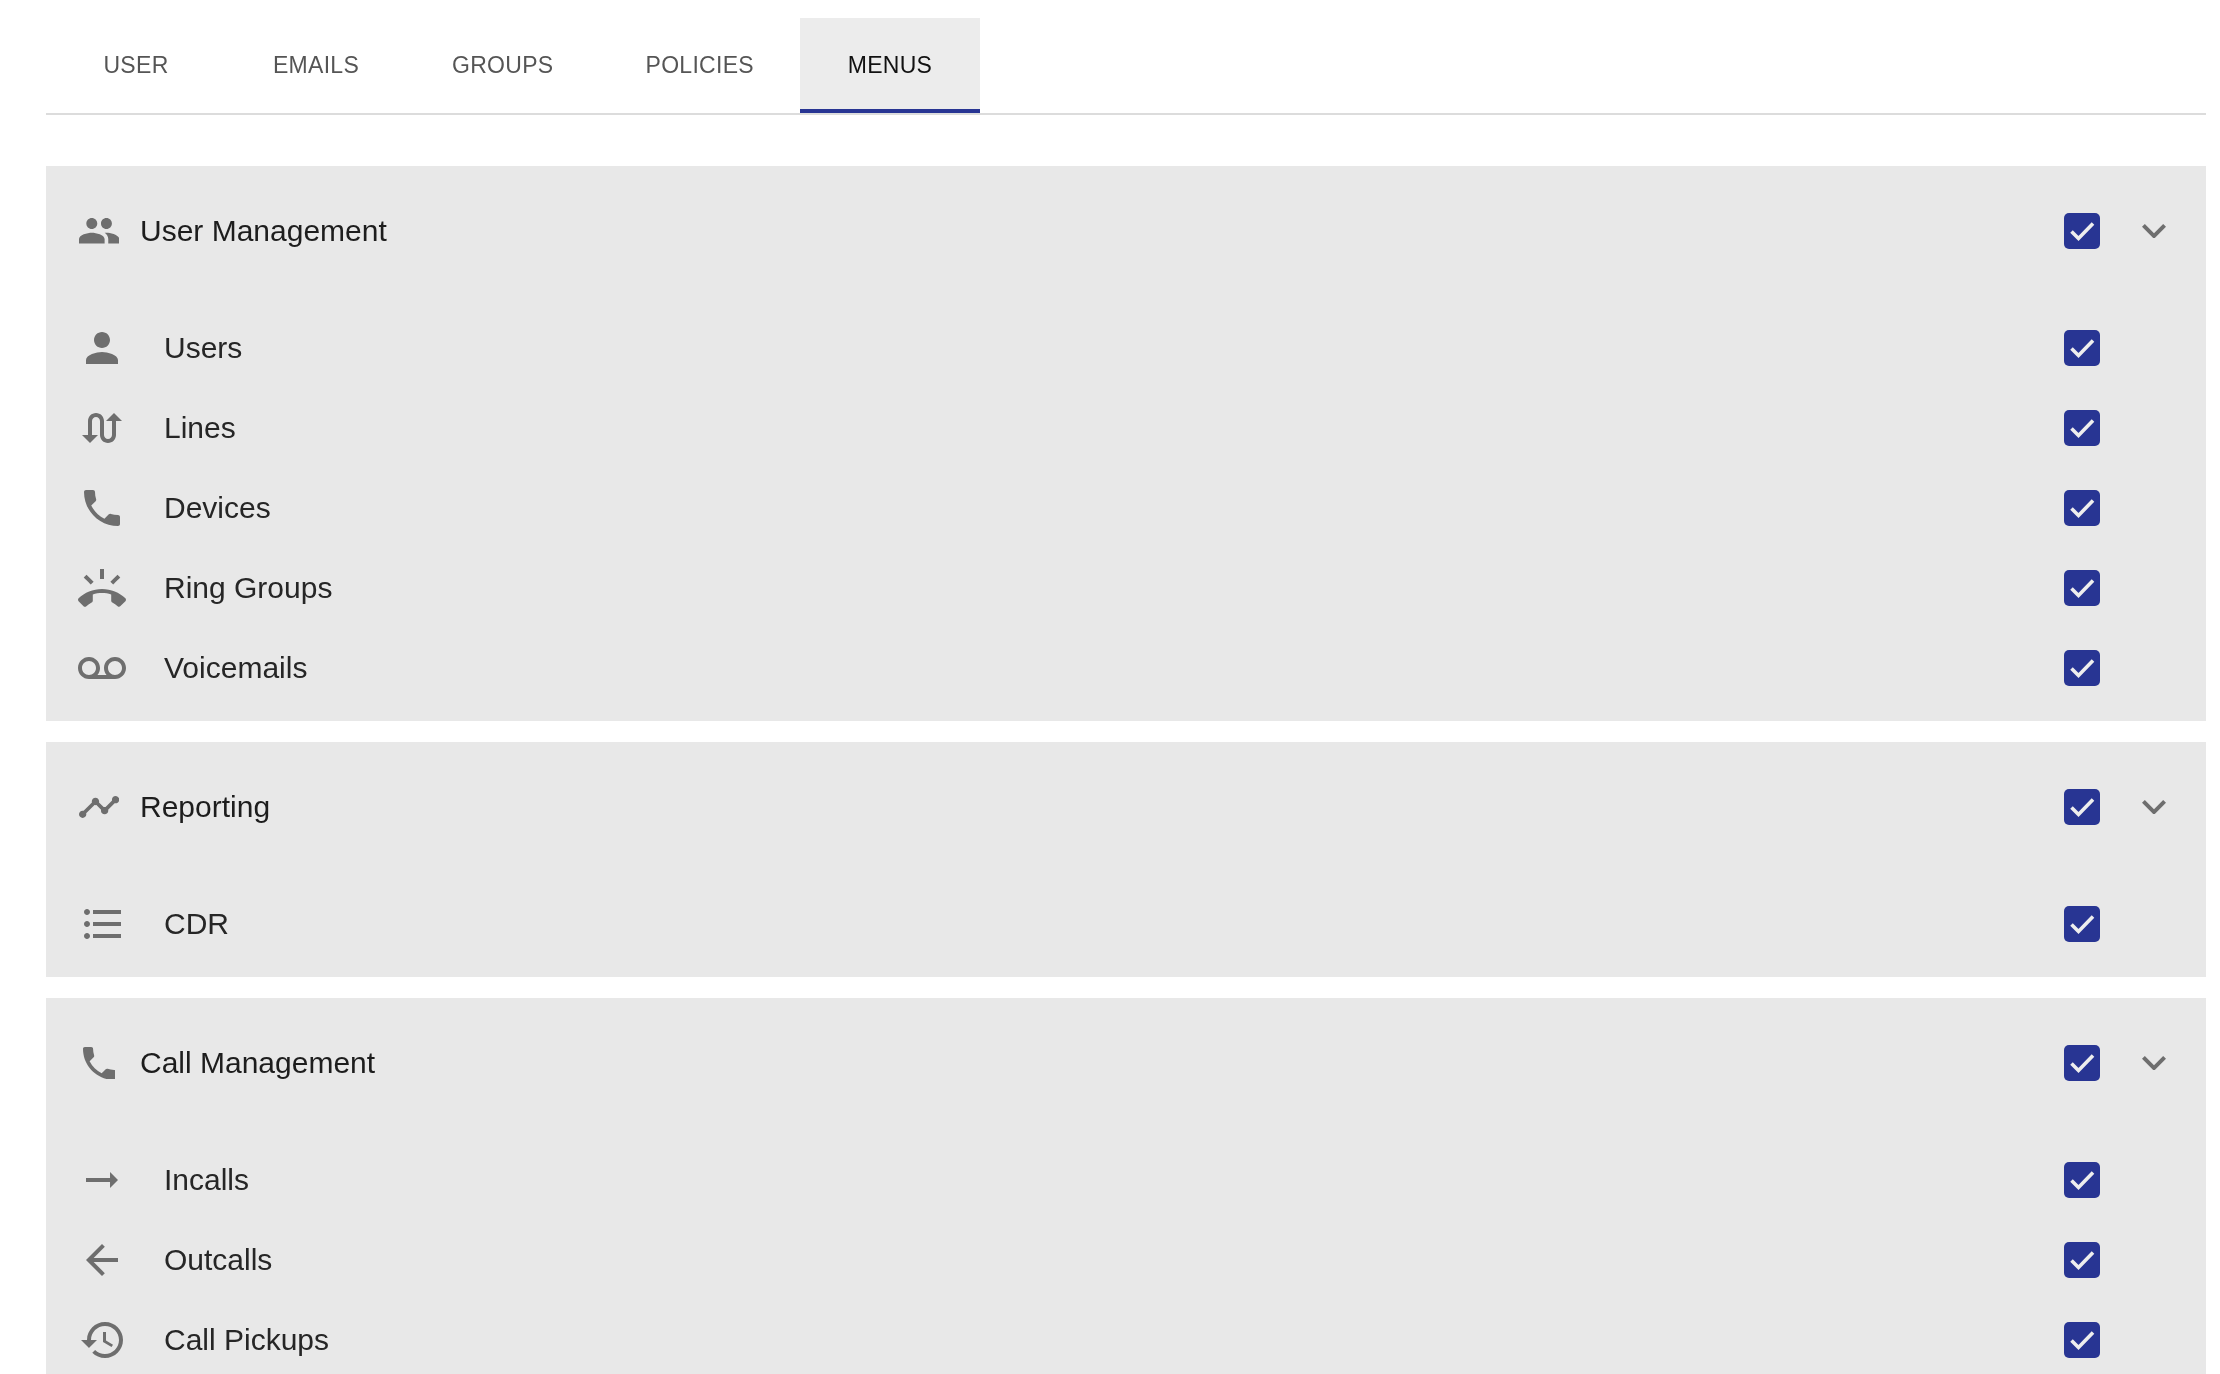 This screenshot has height=1374, width=2220. I want to click on tab: POLICIES, so click(699, 65).